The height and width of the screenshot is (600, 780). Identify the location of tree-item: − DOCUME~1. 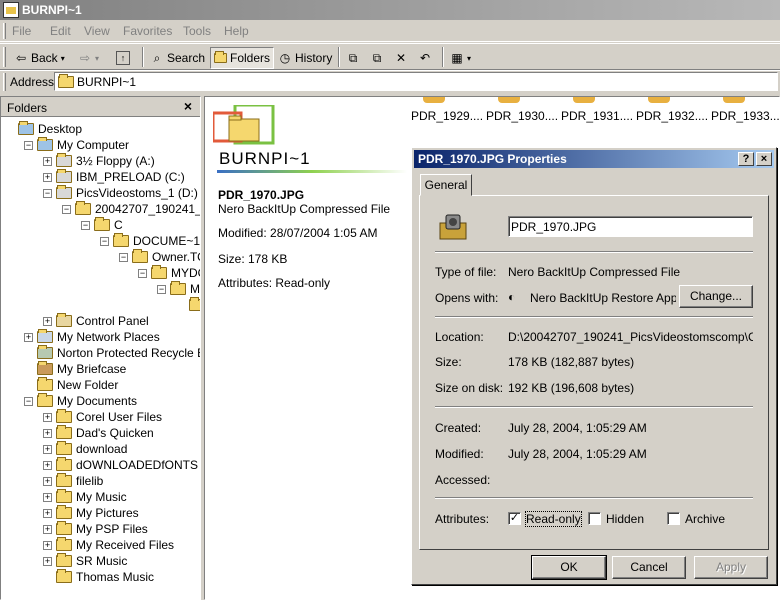
(150, 241).